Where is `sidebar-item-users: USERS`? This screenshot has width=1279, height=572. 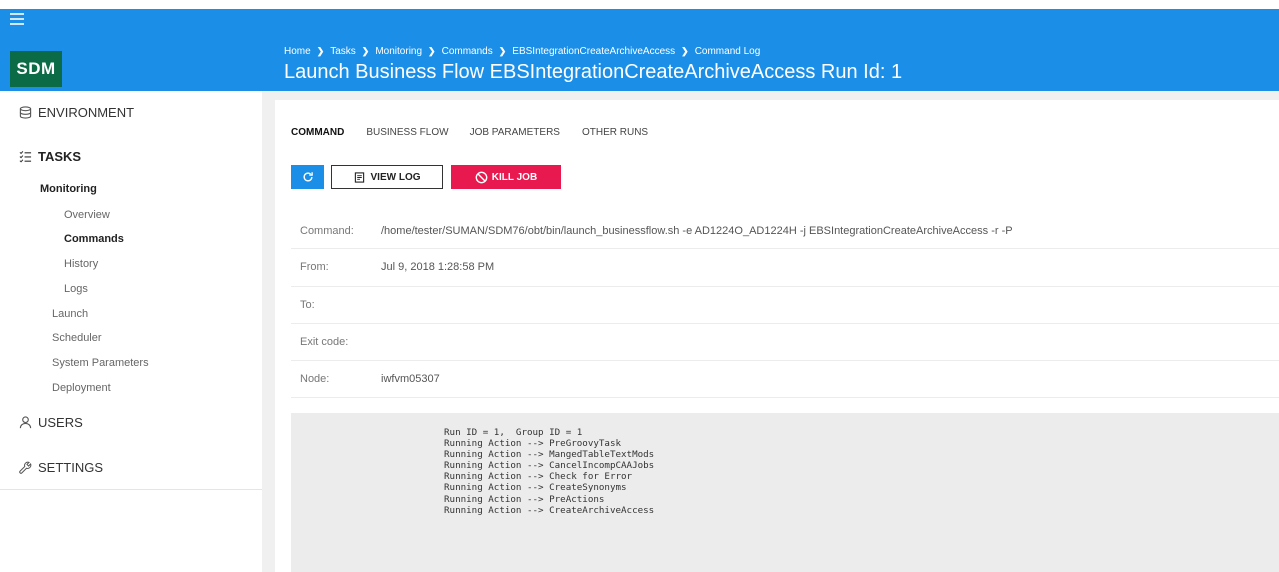
sidebar-item-users: USERS is located at coordinates (50, 422).